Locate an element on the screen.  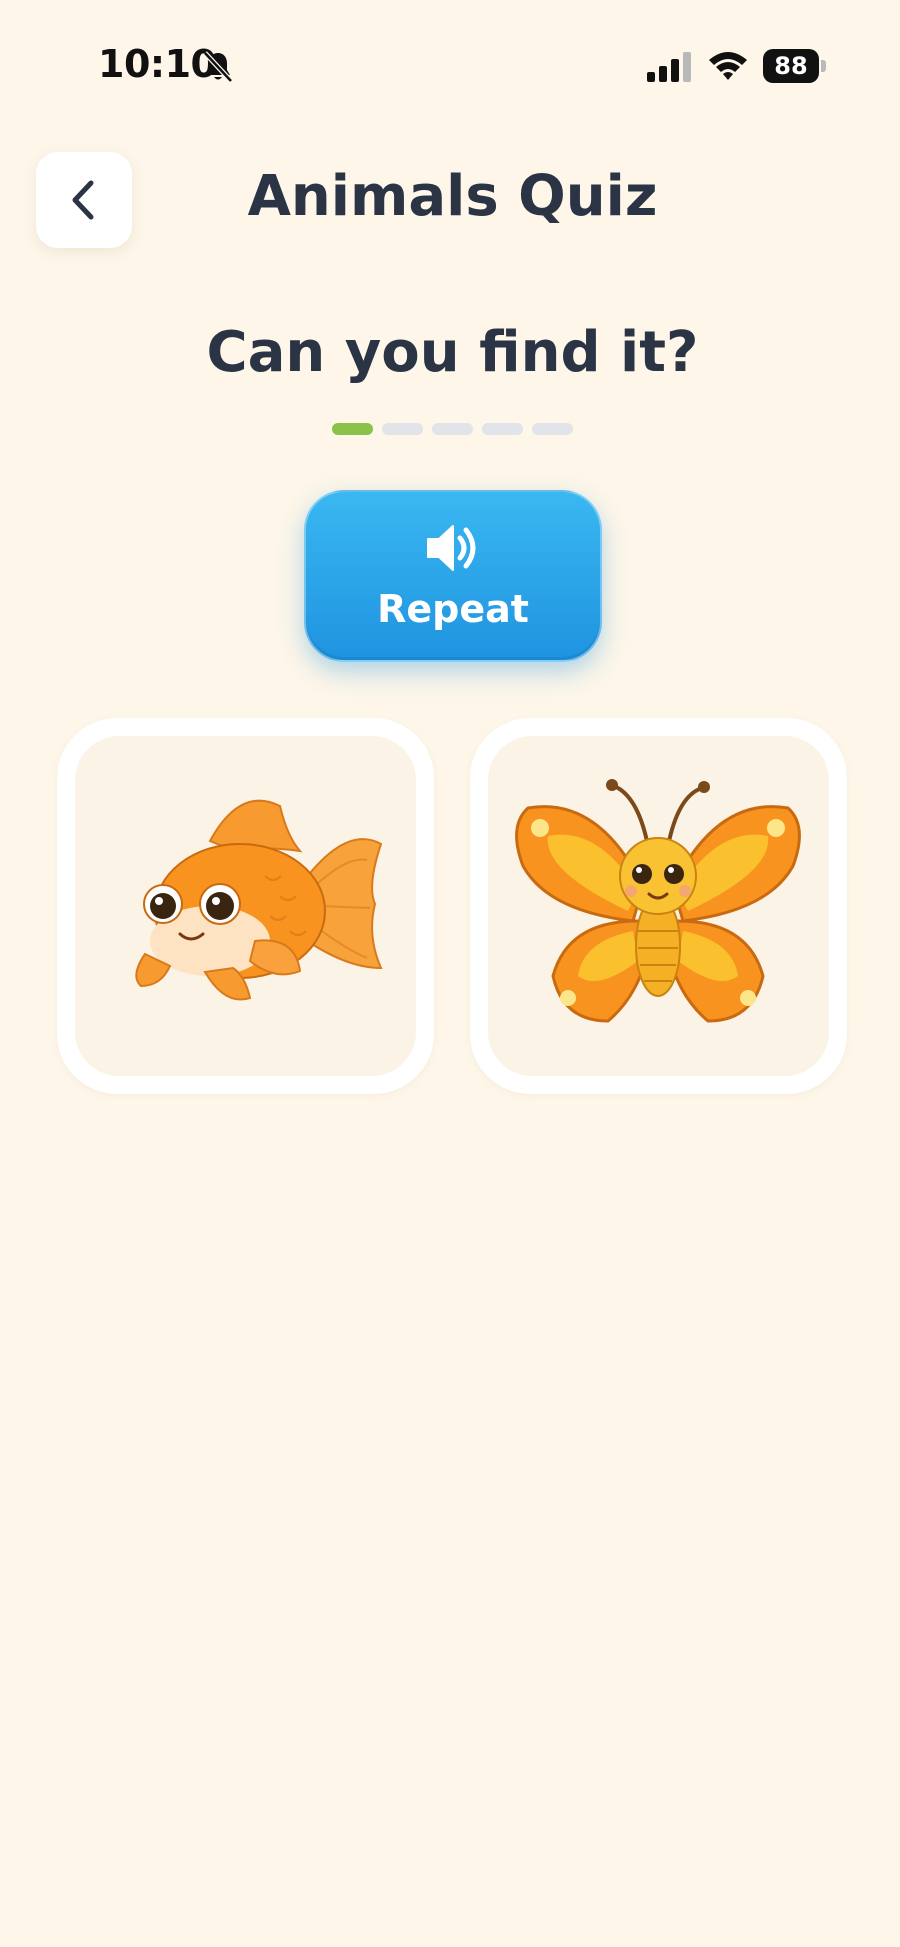
repeat-label: Repeat is located at coordinates (453, 609).